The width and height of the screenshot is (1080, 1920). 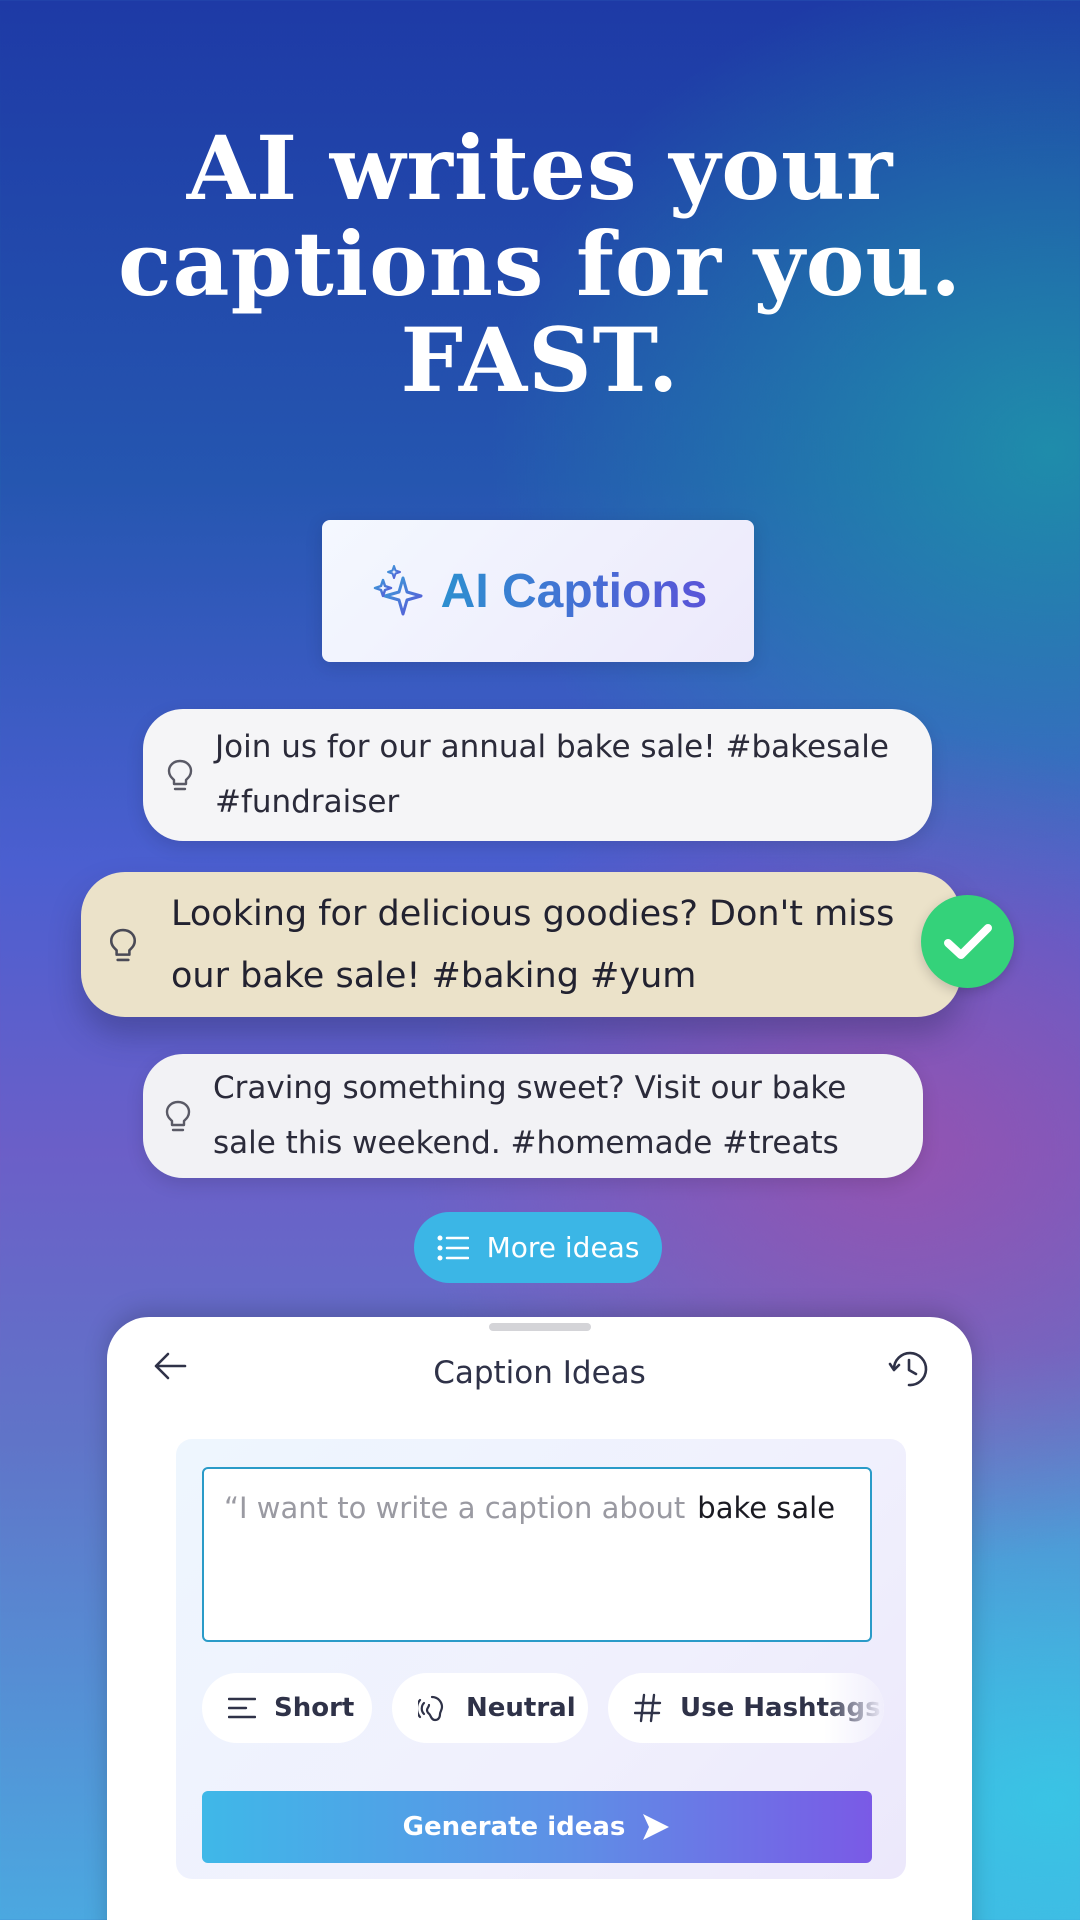 I want to click on voice-tone-icon, so click(x=433, y=1708).